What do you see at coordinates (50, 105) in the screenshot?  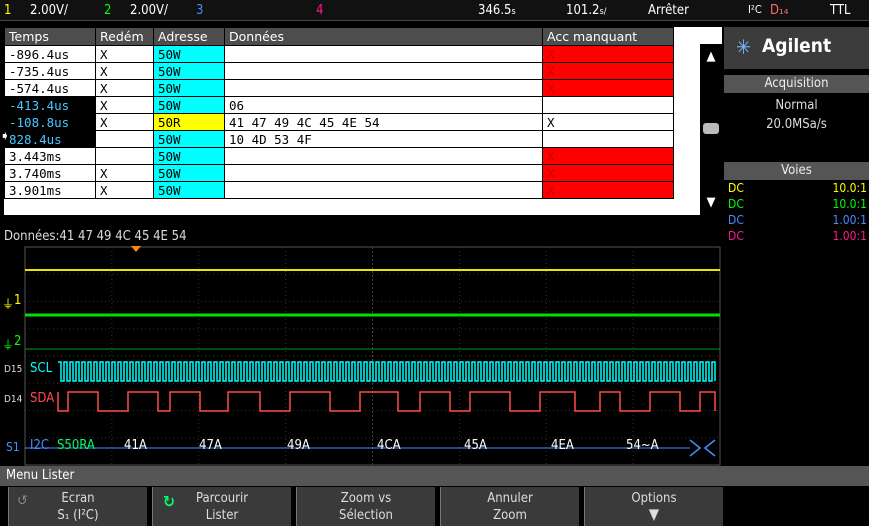 I see `cell-time: -413.4us` at bounding box center [50, 105].